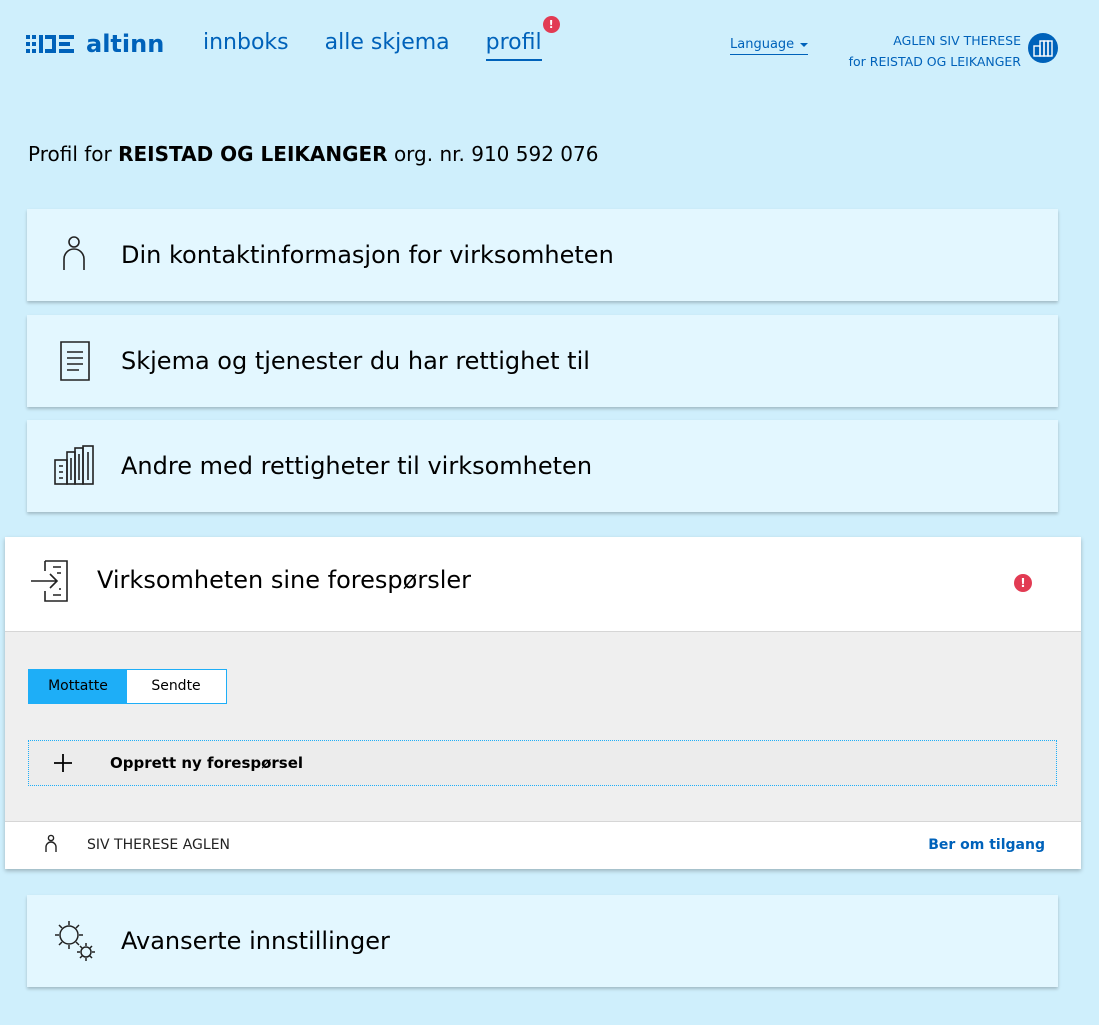  What do you see at coordinates (246, 45) in the screenshot?
I see `nav-innboks: innboks` at bounding box center [246, 45].